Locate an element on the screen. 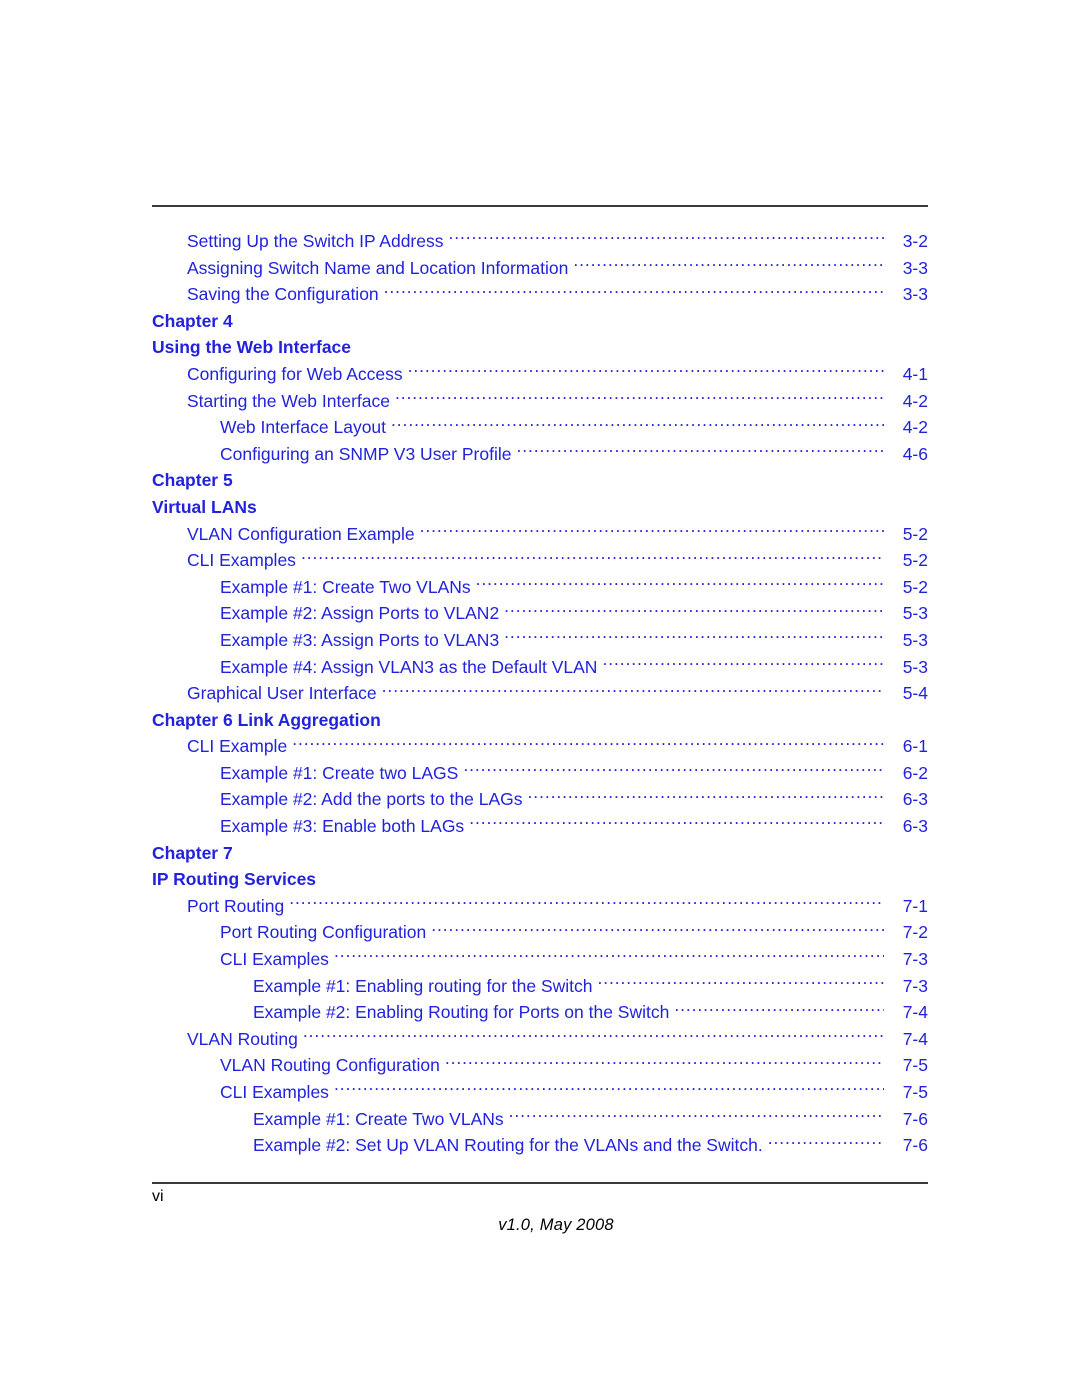 The height and width of the screenshot is (1397, 1080). toc-entry-page-number: 7-3 is located at coordinates (915, 985).